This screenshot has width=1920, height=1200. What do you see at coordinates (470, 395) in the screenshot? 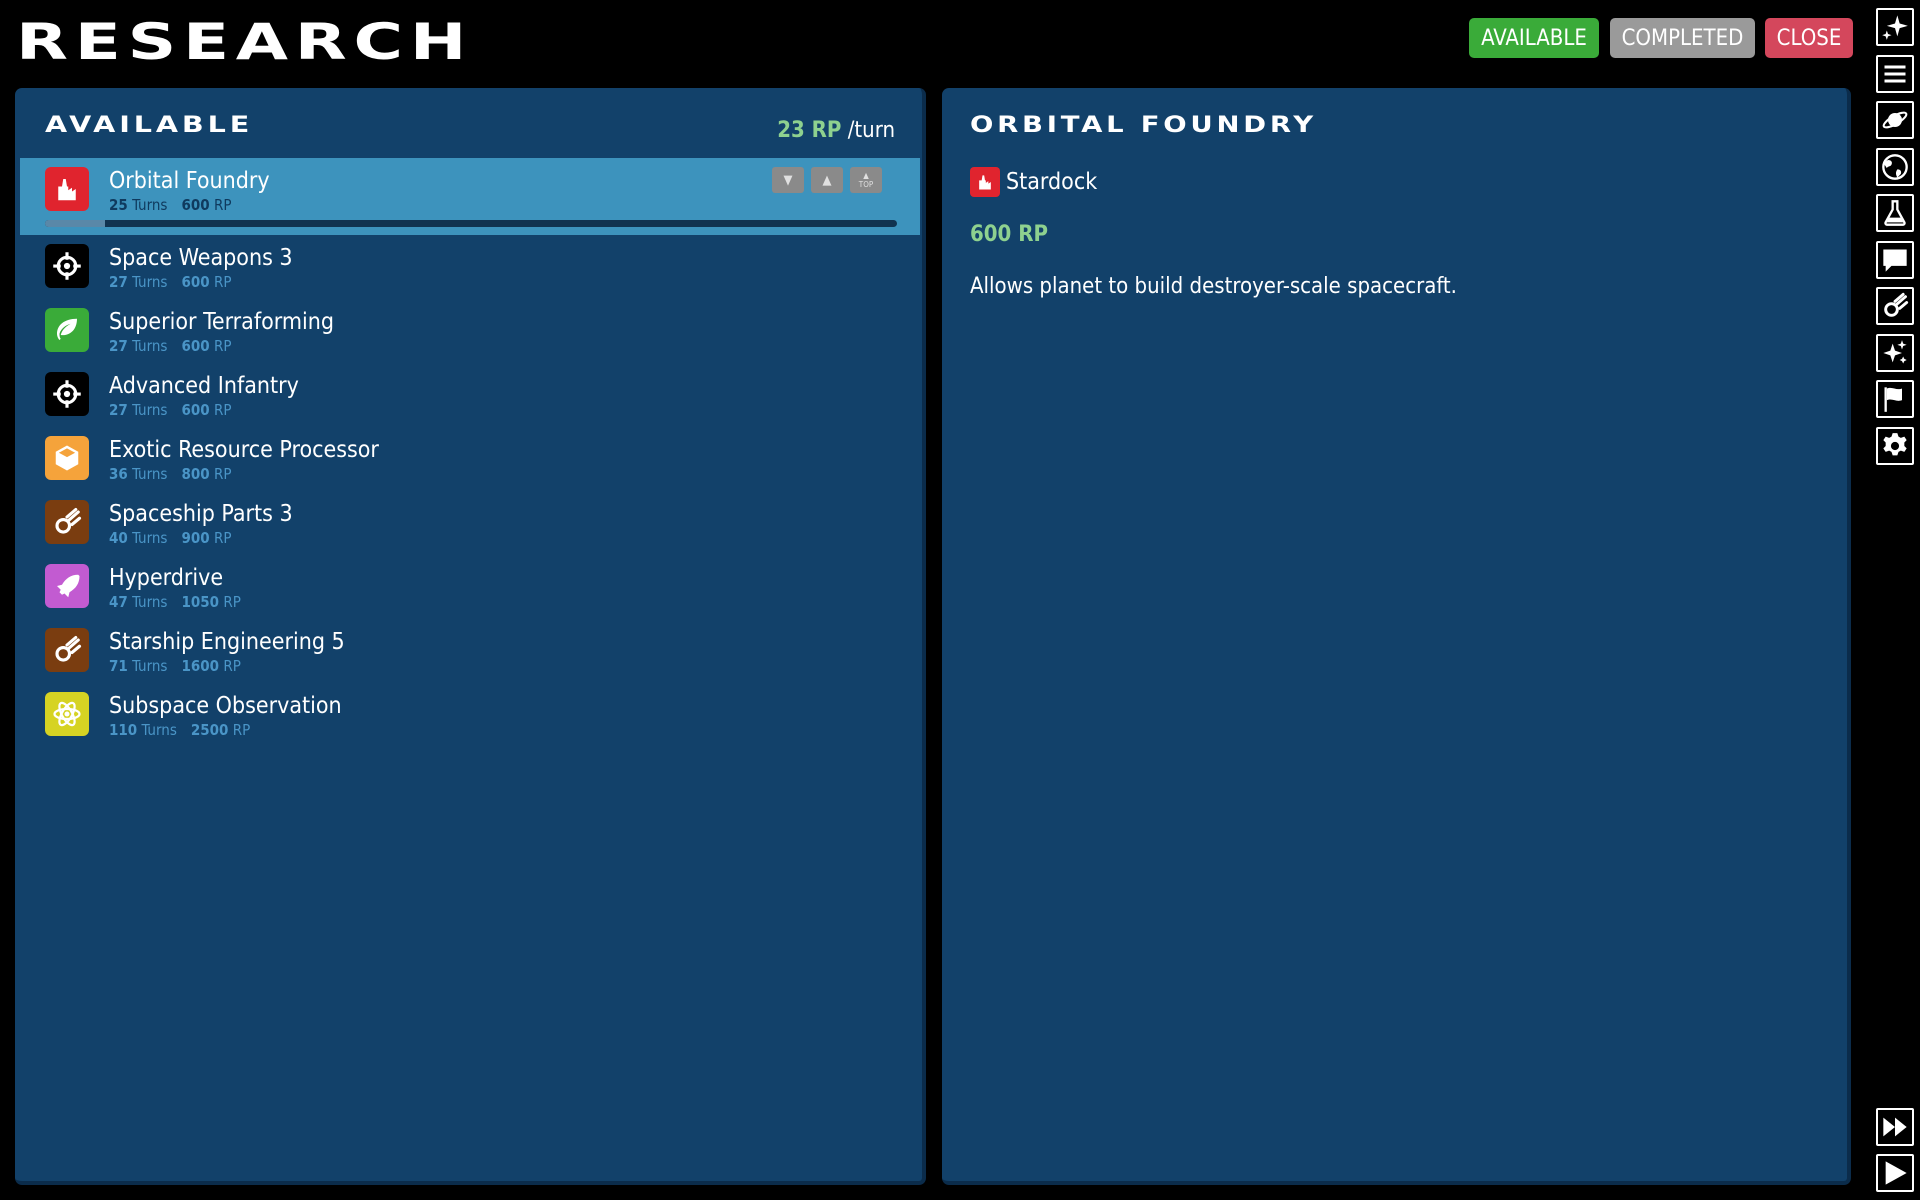
I see `research-item: Advanced Infantry 27 Turns 600 RP` at bounding box center [470, 395].